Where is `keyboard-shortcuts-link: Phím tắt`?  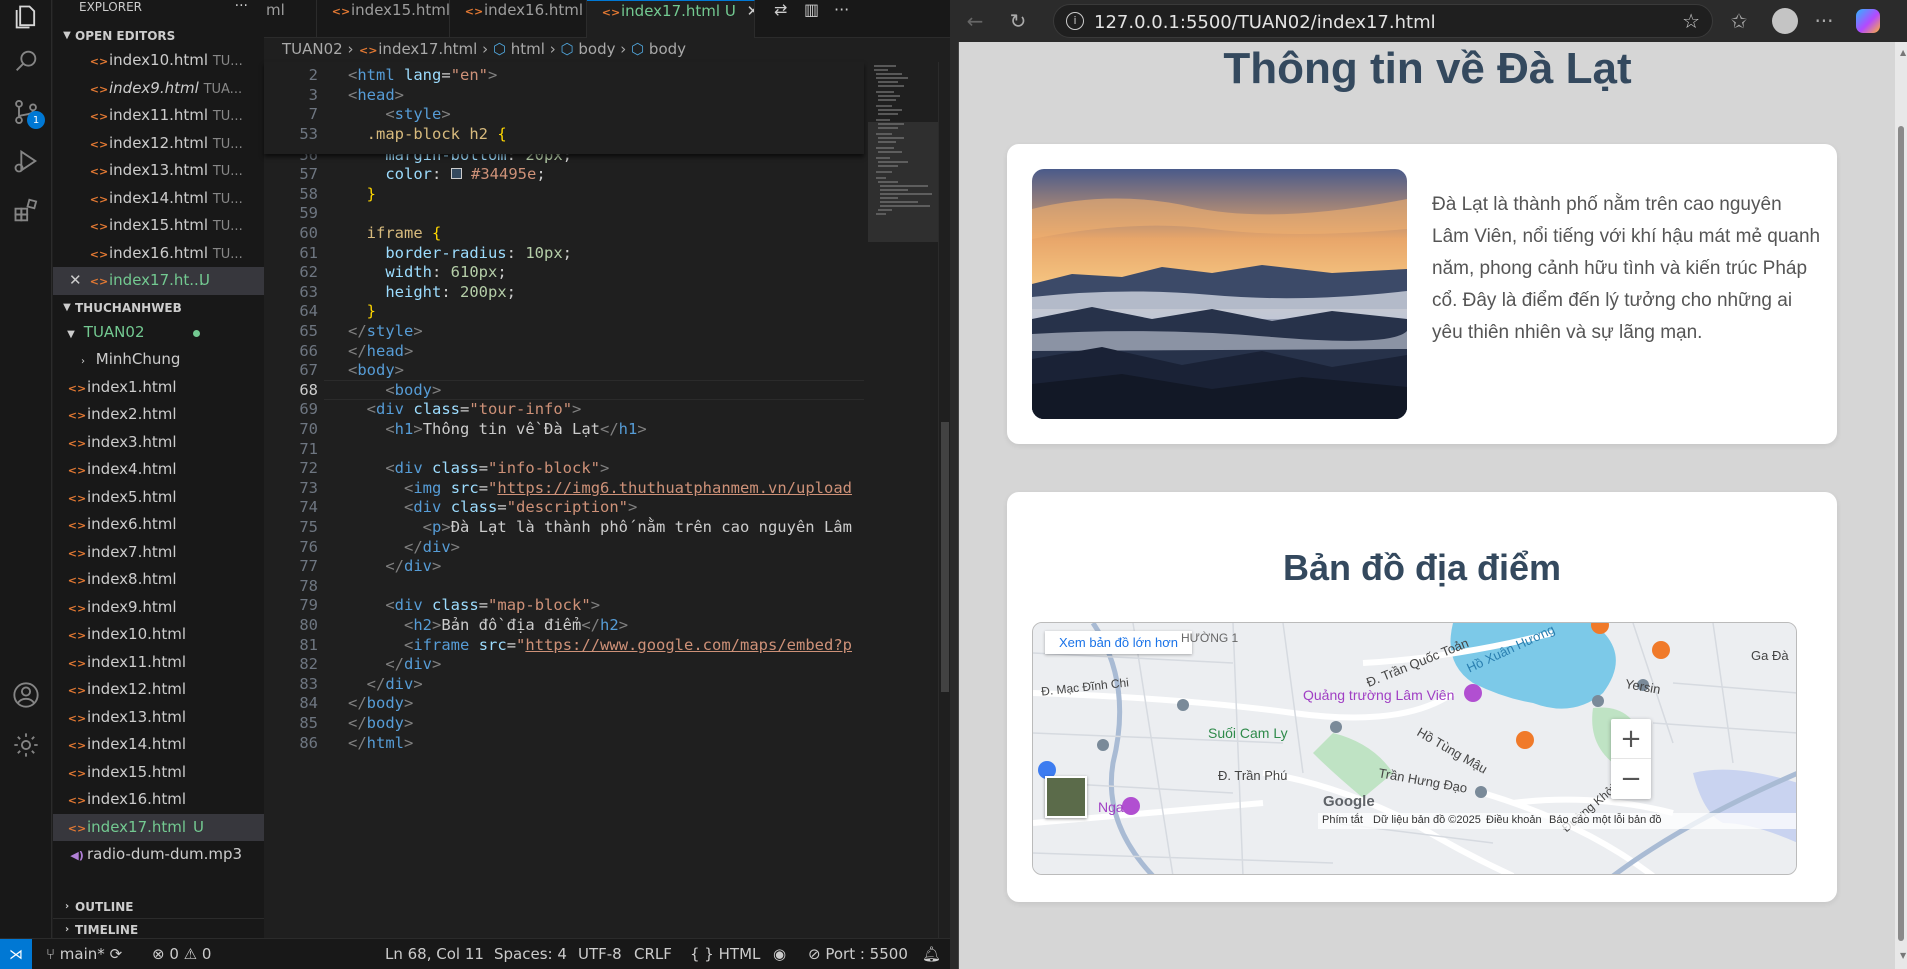 keyboard-shortcuts-link: Phím tắt is located at coordinates (1342, 820).